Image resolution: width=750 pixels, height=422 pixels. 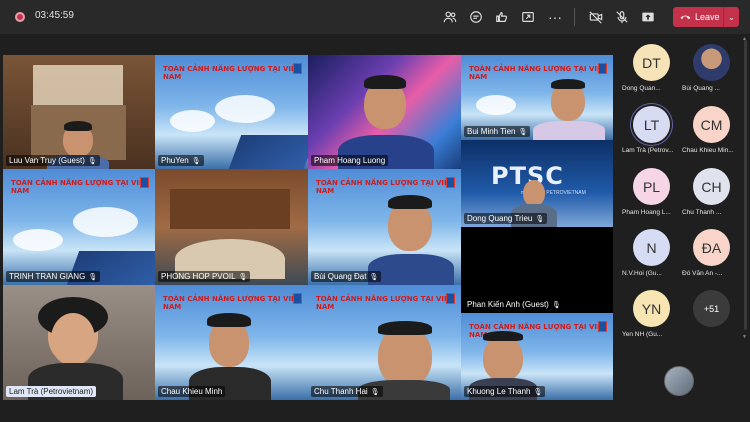 What do you see at coordinates (648, 17) in the screenshot?
I see `share-screen-icon` at bounding box center [648, 17].